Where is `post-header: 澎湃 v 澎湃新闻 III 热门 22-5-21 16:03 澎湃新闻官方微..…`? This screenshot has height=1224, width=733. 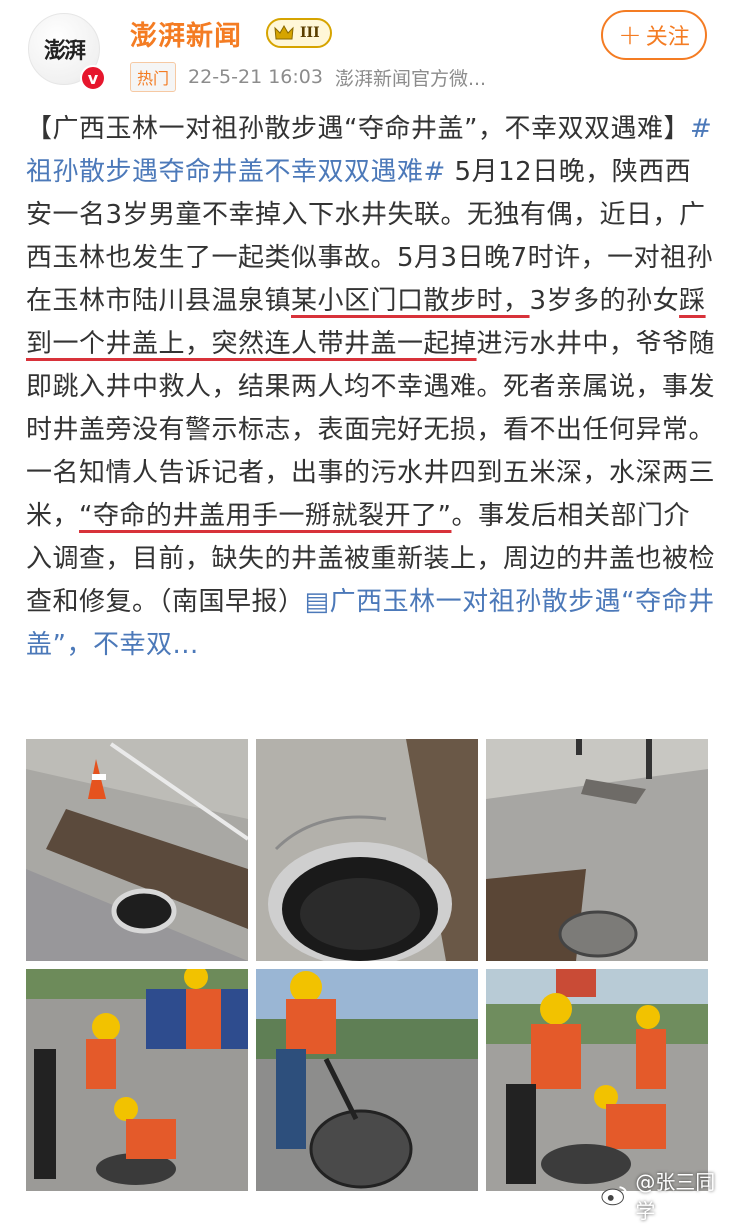
post-header: 澎湃 v 澎湃新闻 III 热门 22-5-21 16:03 澎湃新闻官方微..… is located at coordinates (366, 52).